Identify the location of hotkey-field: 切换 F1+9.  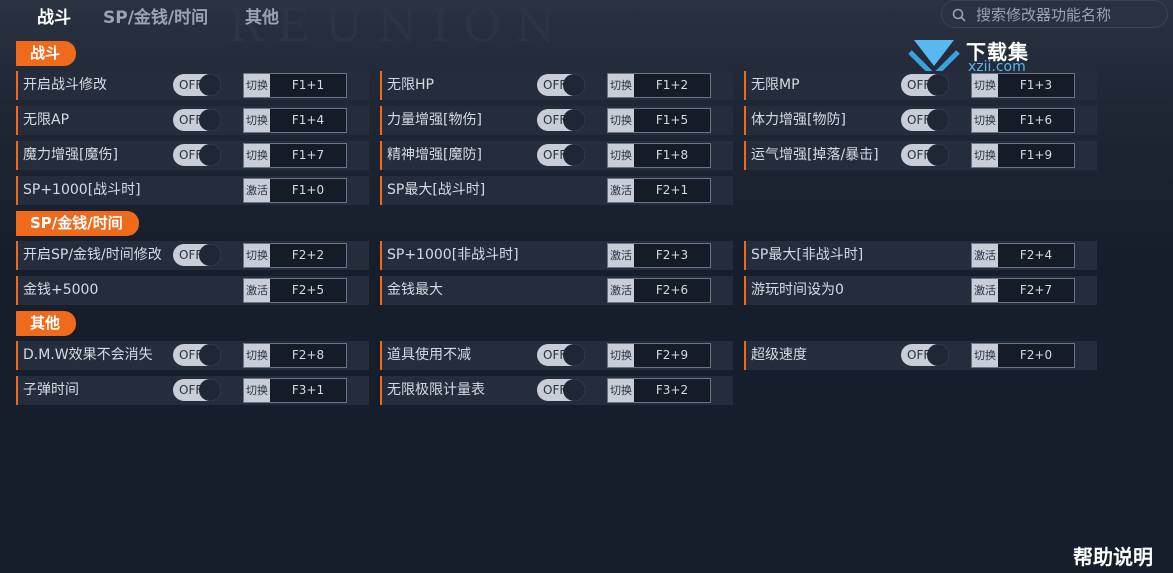
(1023, 155).